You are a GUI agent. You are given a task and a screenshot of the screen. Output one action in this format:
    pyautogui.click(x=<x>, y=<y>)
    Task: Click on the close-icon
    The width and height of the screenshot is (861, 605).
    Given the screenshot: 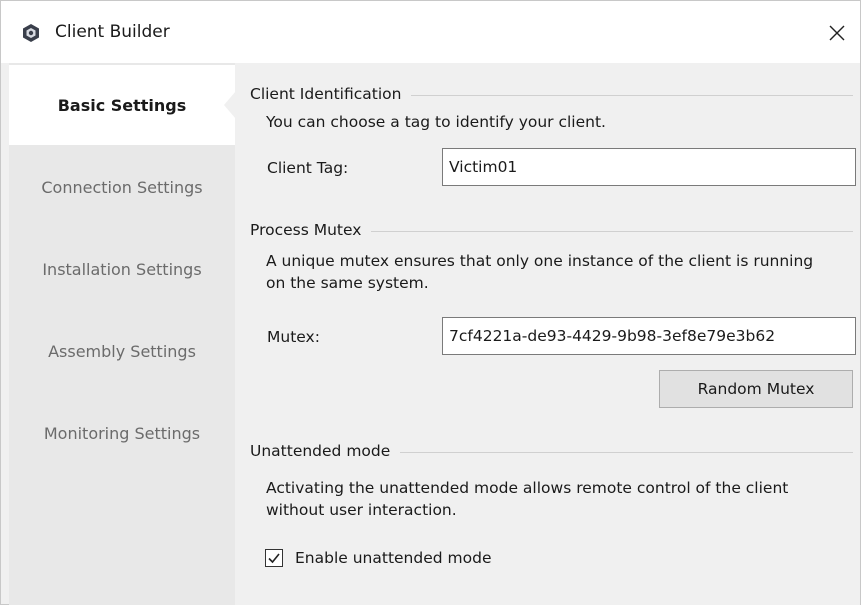 What is the action you would take?
    pyautogui.click(x=837, y=33)
    